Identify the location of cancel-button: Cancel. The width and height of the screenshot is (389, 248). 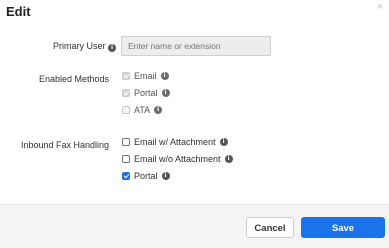
(270, 227).